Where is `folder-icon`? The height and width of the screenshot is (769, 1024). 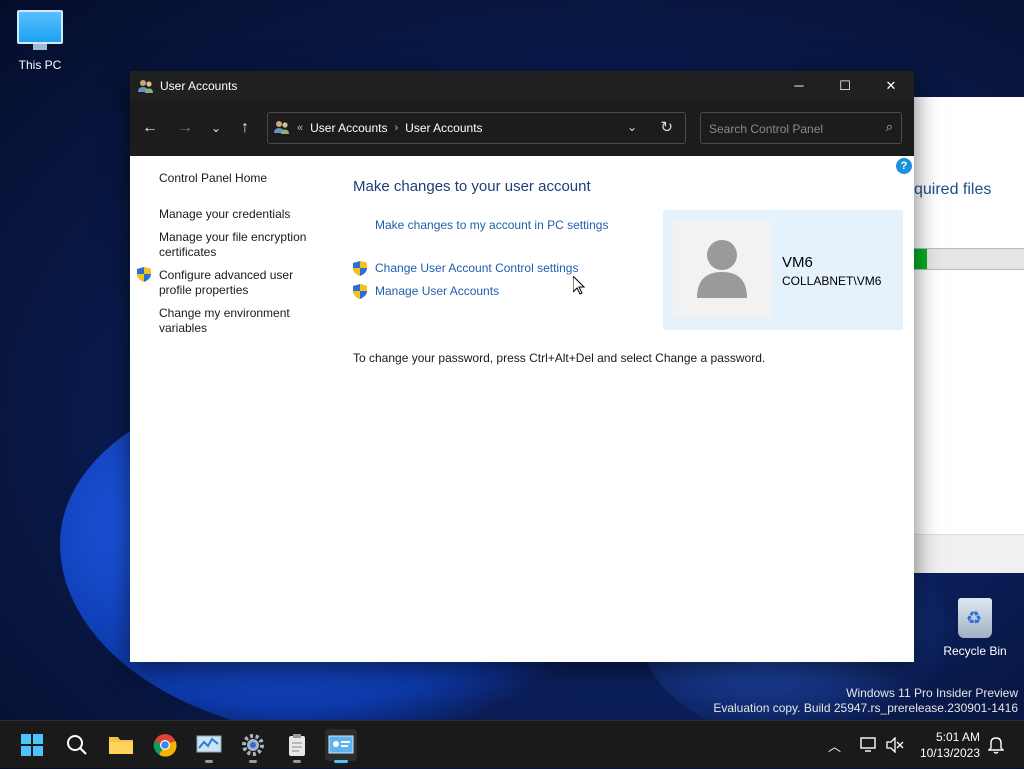 folder-icon is located at coordinates (121, 745).